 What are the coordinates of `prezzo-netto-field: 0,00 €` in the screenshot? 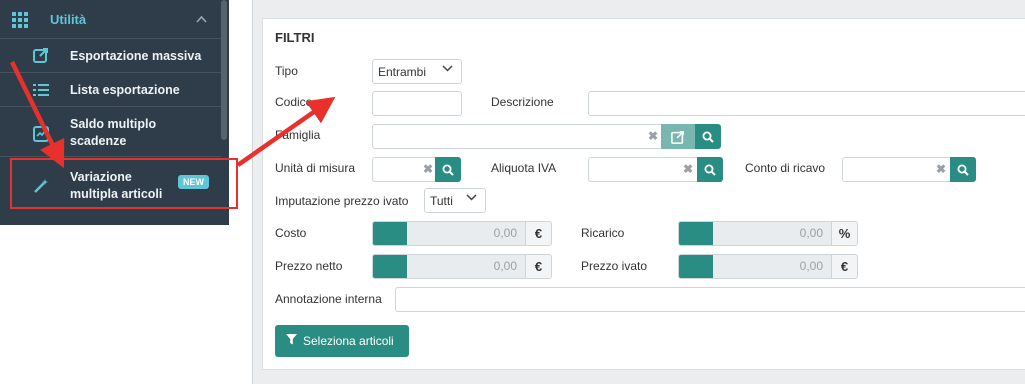 It's located at (462, 266).